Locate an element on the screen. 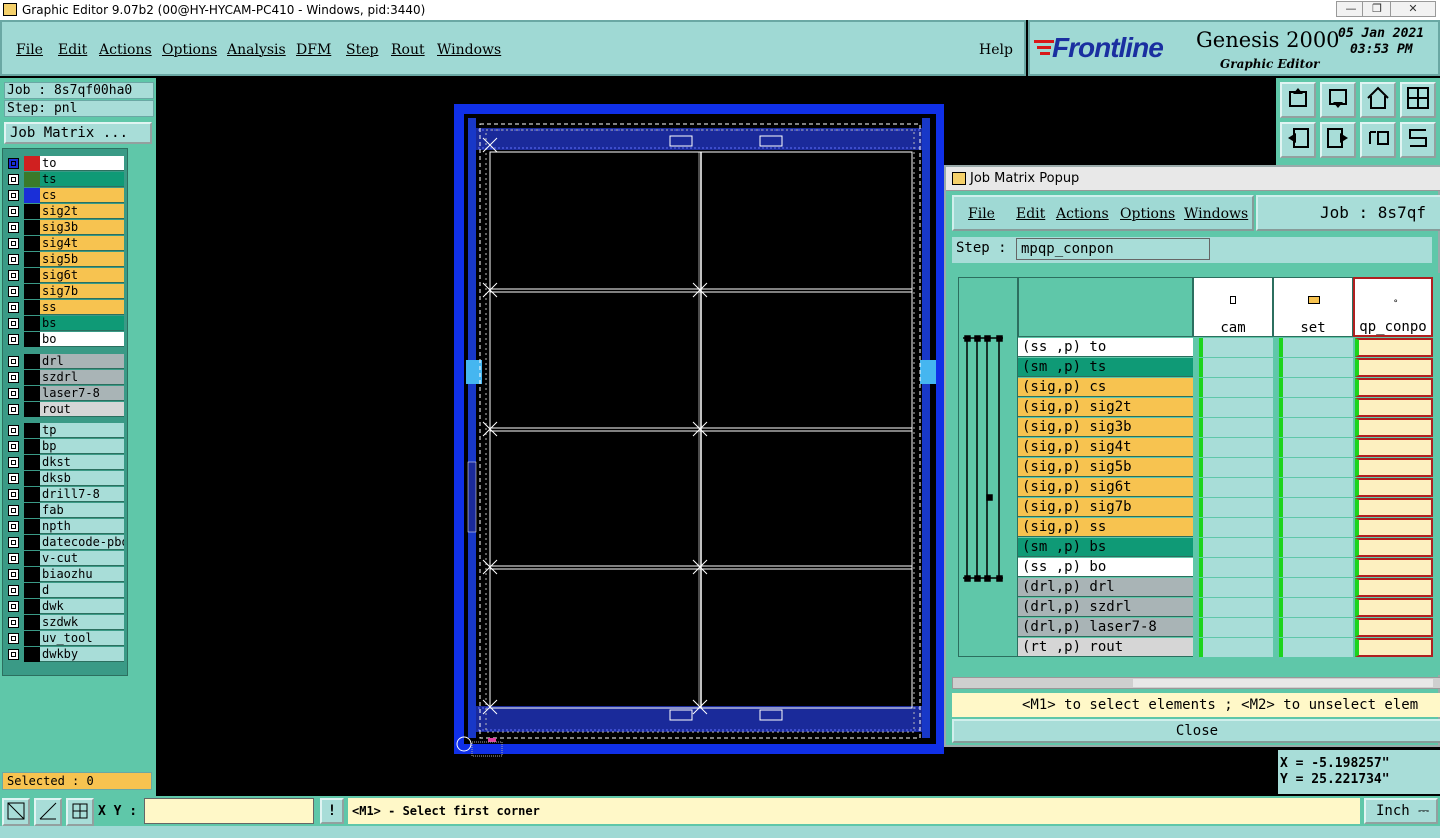  popup-menu-file: File is located at coordinates (981, 214).